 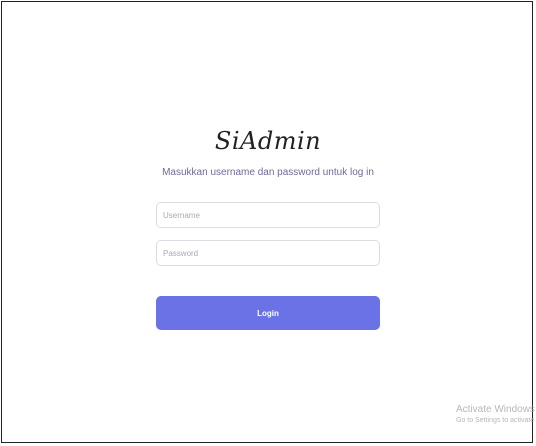 What do you see at coordinates (495, 409) in the screenshot?
I see `watermark-title: Activate Windows` at bounding box center [495, 409].